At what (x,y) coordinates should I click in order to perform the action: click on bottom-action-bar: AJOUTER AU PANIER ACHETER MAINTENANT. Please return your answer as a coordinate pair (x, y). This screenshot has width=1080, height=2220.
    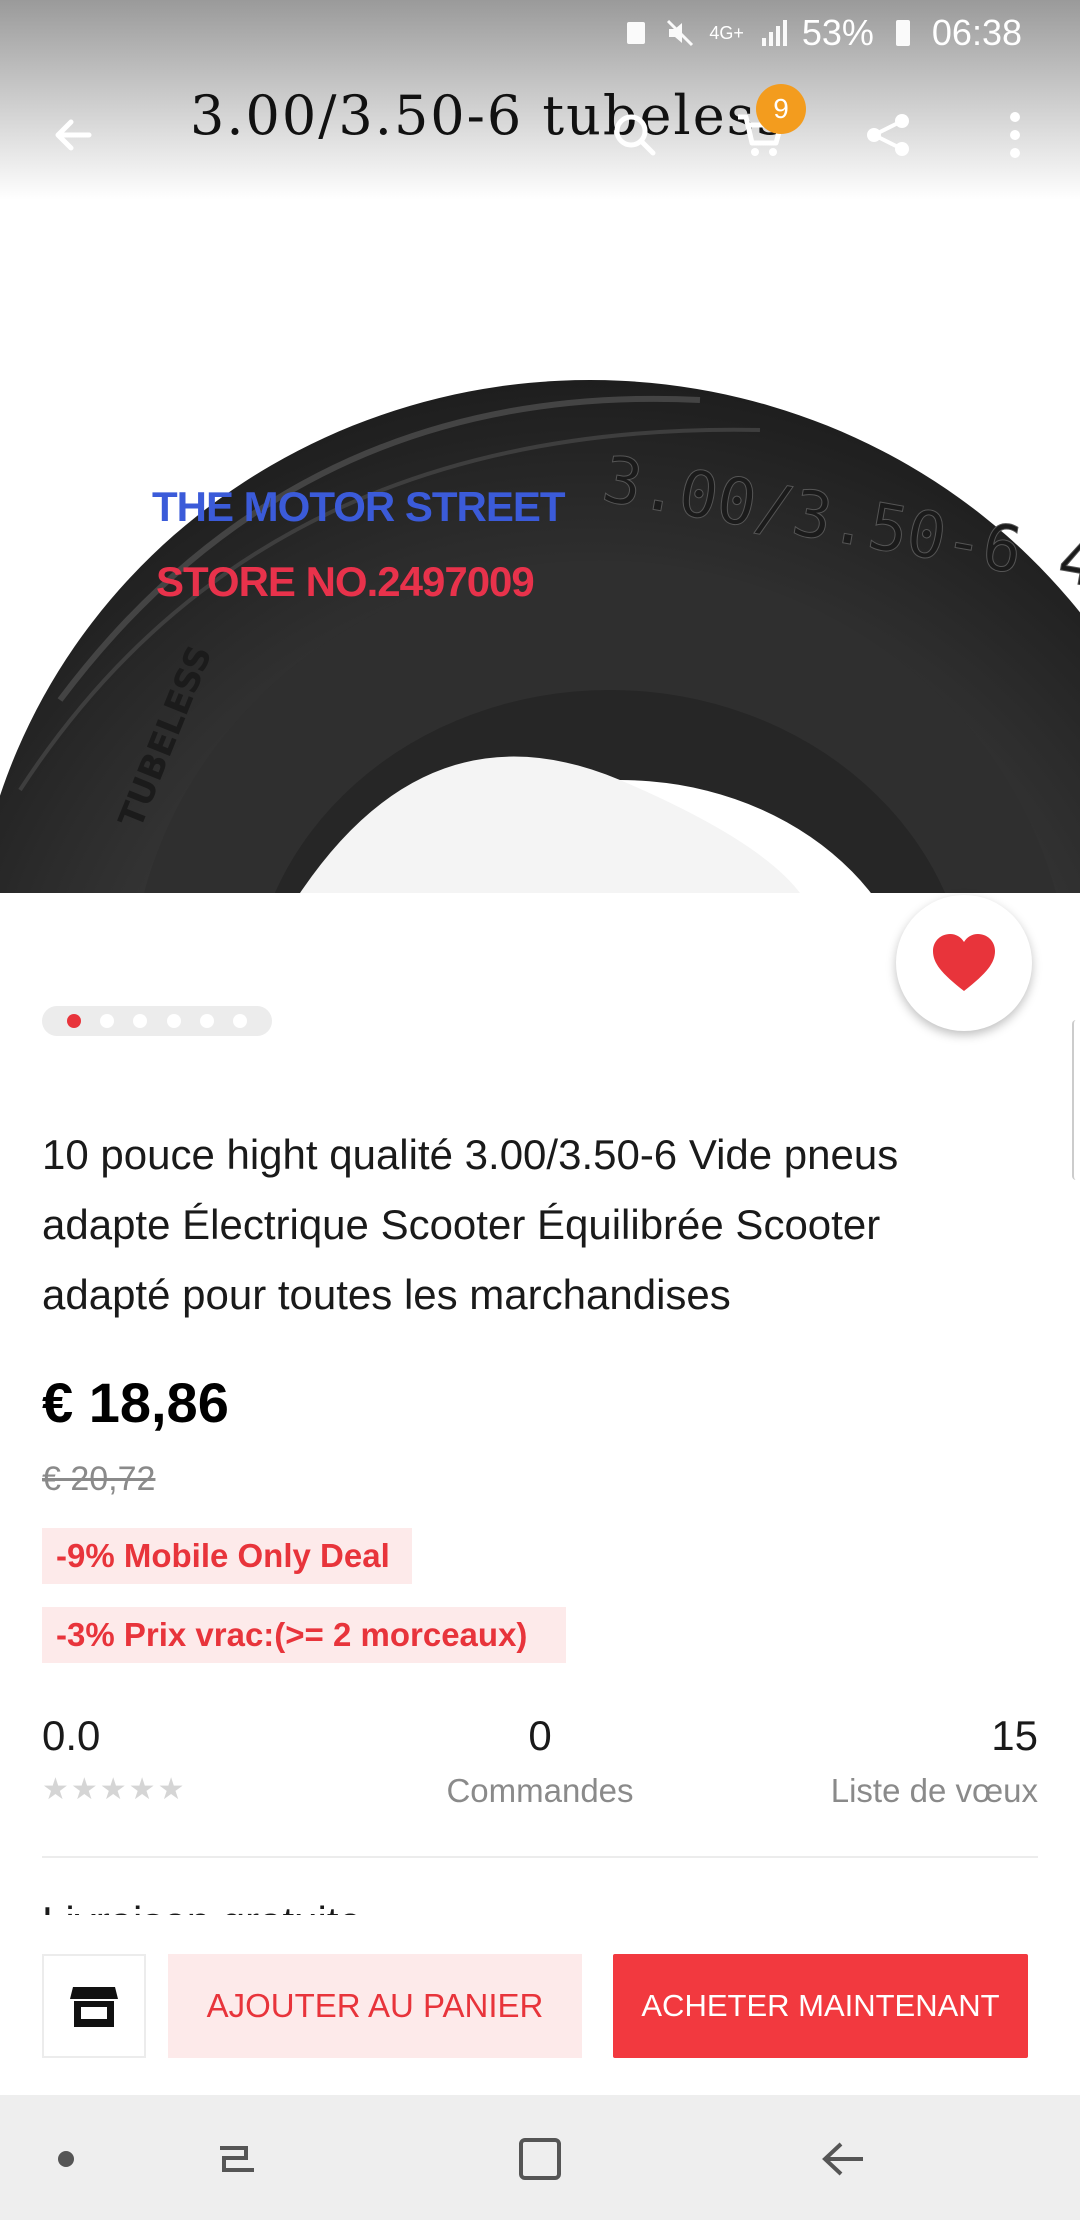
    Looking at the image, I should click on (540, 2005).